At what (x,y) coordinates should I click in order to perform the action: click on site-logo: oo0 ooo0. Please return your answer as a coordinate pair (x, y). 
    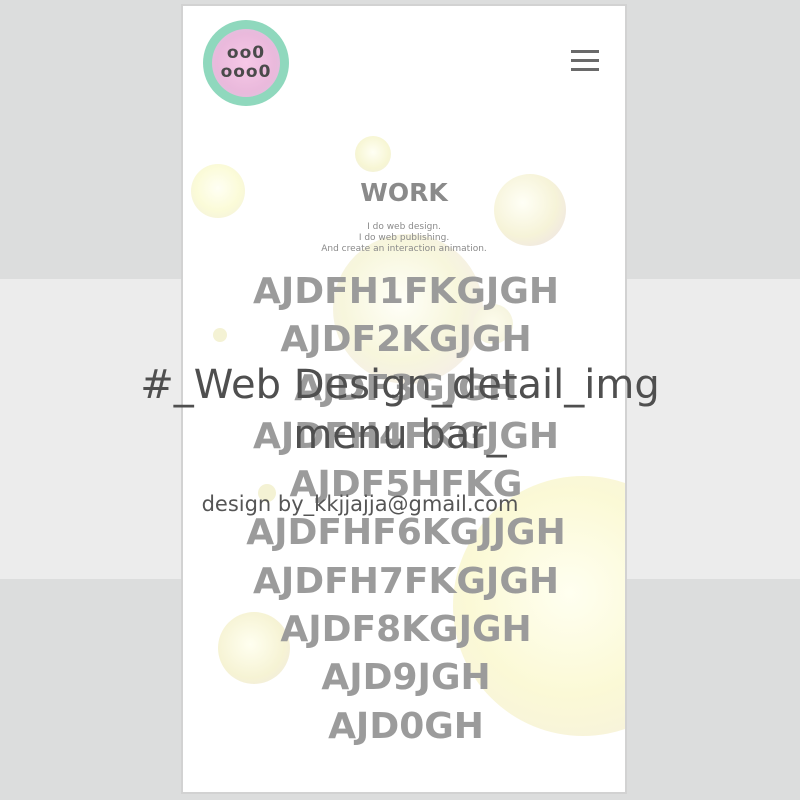
    Looking at the image, I should click on (246, 63).